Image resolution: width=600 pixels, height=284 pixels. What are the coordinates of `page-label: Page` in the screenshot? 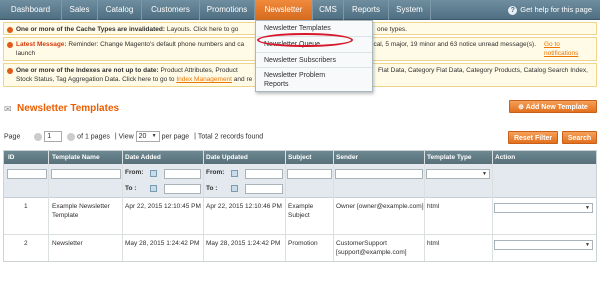 It's located at (12, 137).